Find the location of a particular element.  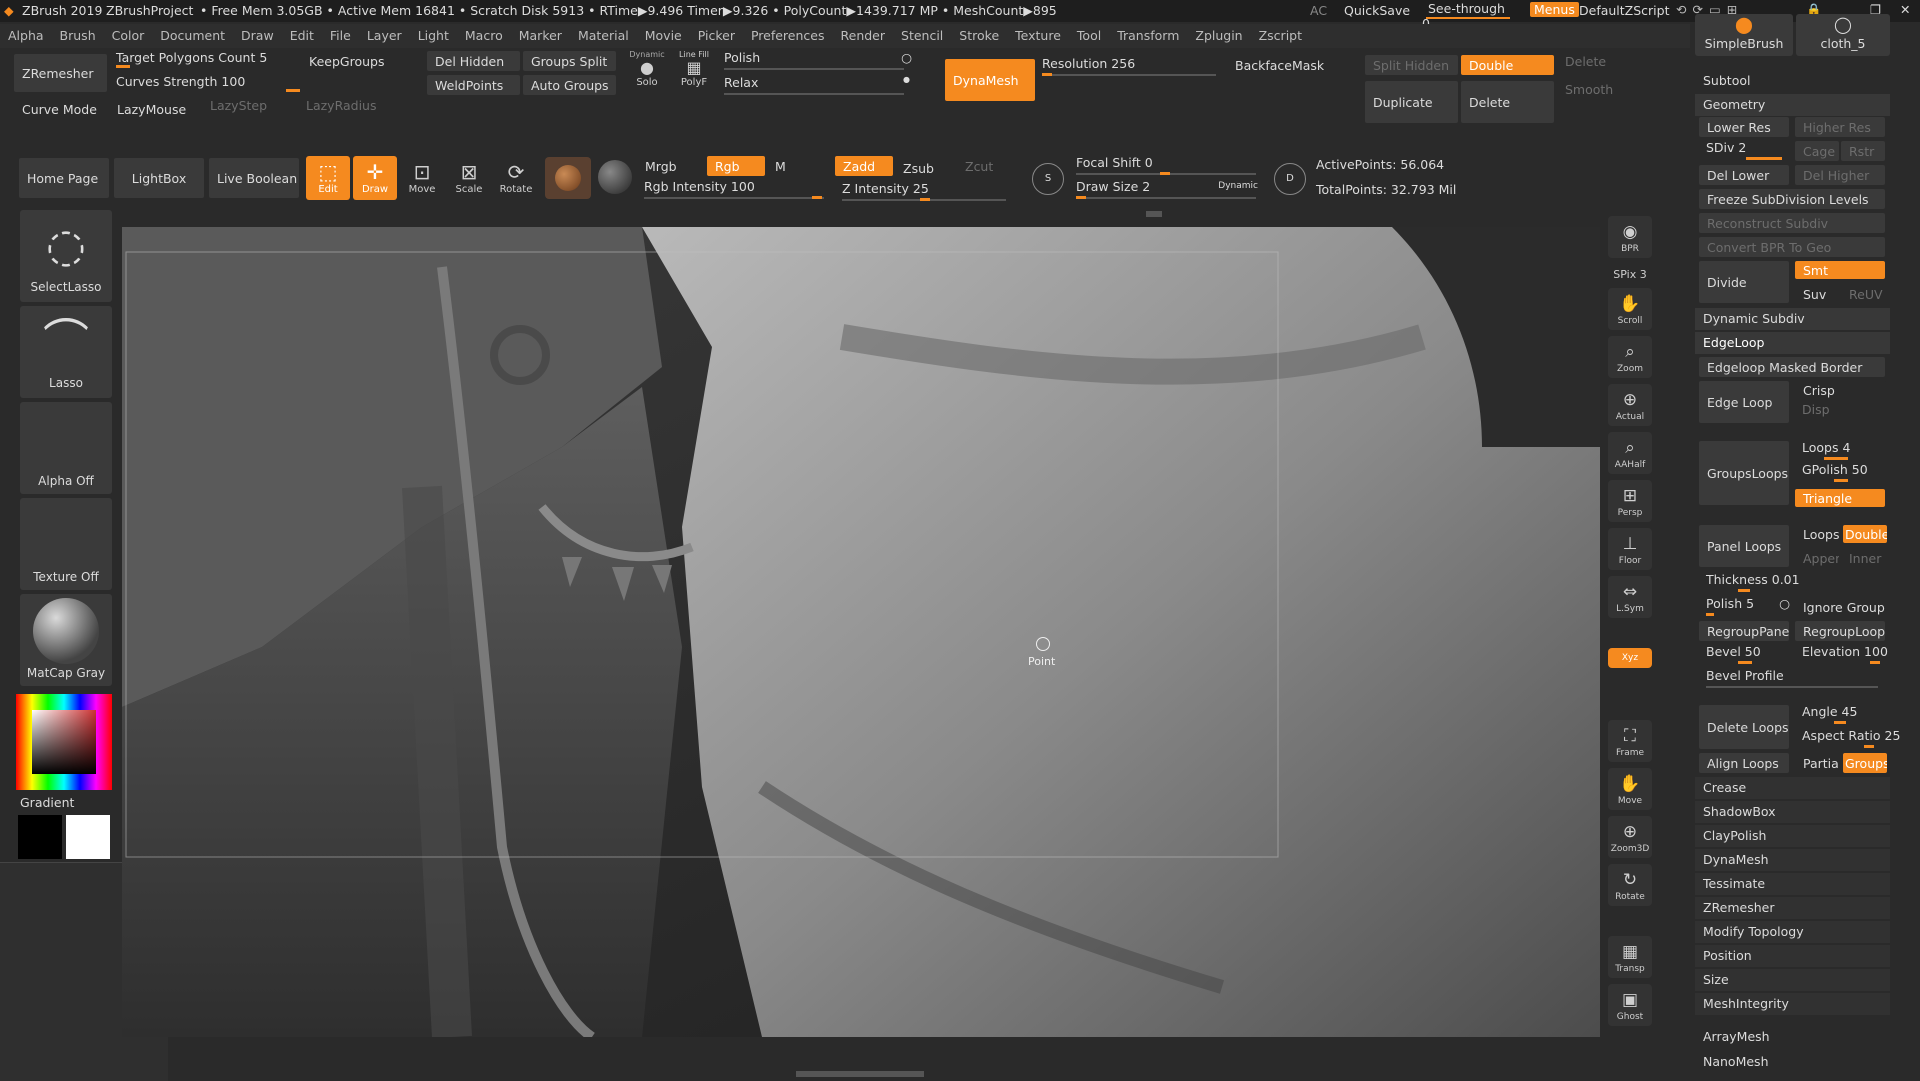

smooth-button: Smooth is located at coordinates (1603, 89).